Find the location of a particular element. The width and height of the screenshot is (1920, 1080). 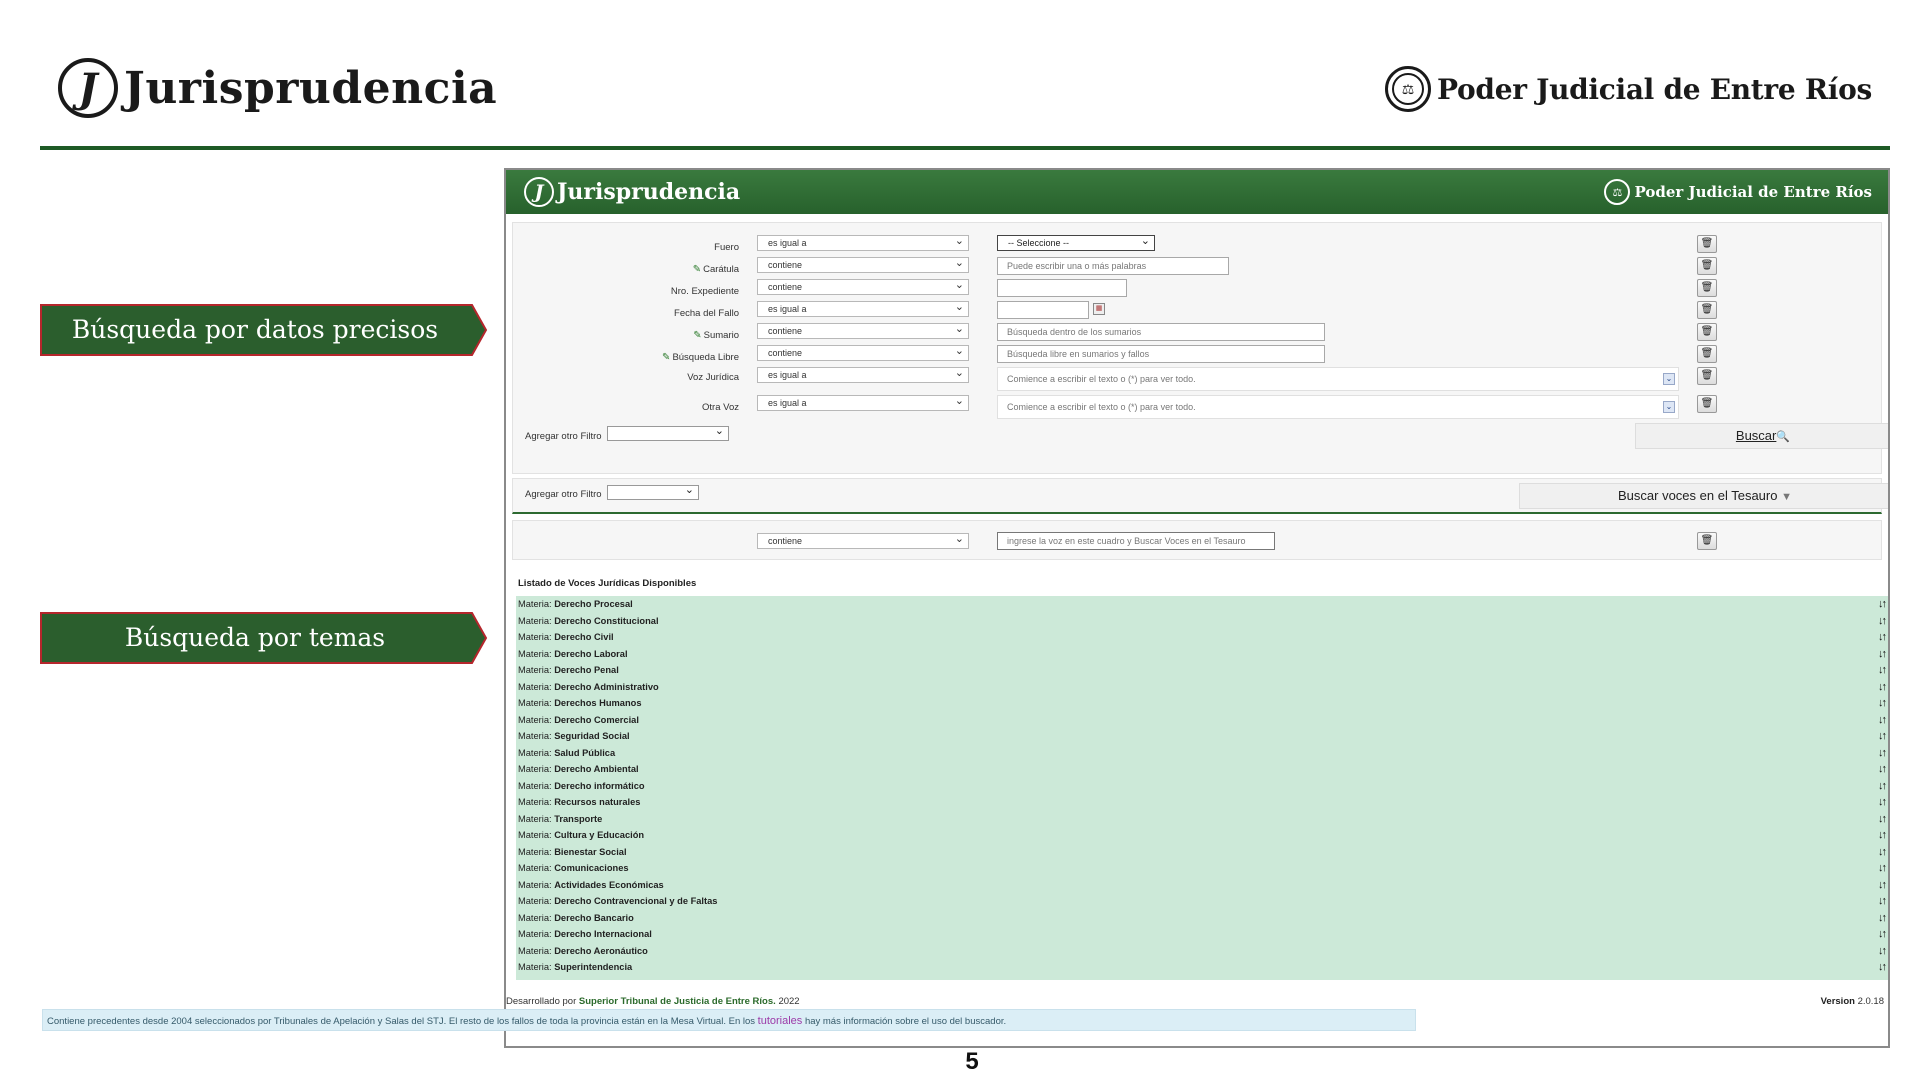

list-item: Materia: Derecho Laboral ↓↑ is located at coordinates (1202, 654).